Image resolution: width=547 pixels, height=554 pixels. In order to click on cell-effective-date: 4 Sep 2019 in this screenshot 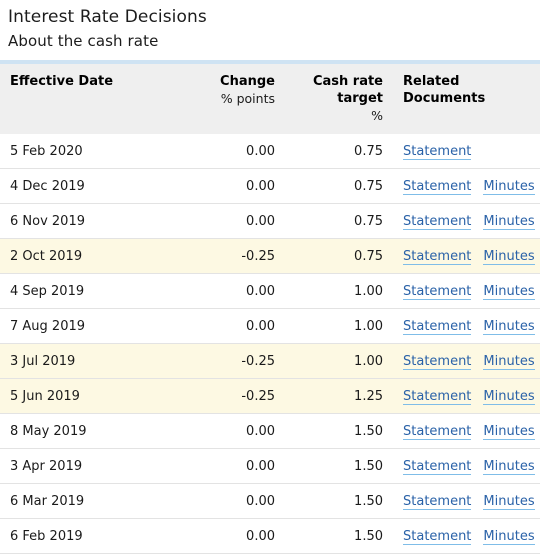, I will do `click(87, 291)`.